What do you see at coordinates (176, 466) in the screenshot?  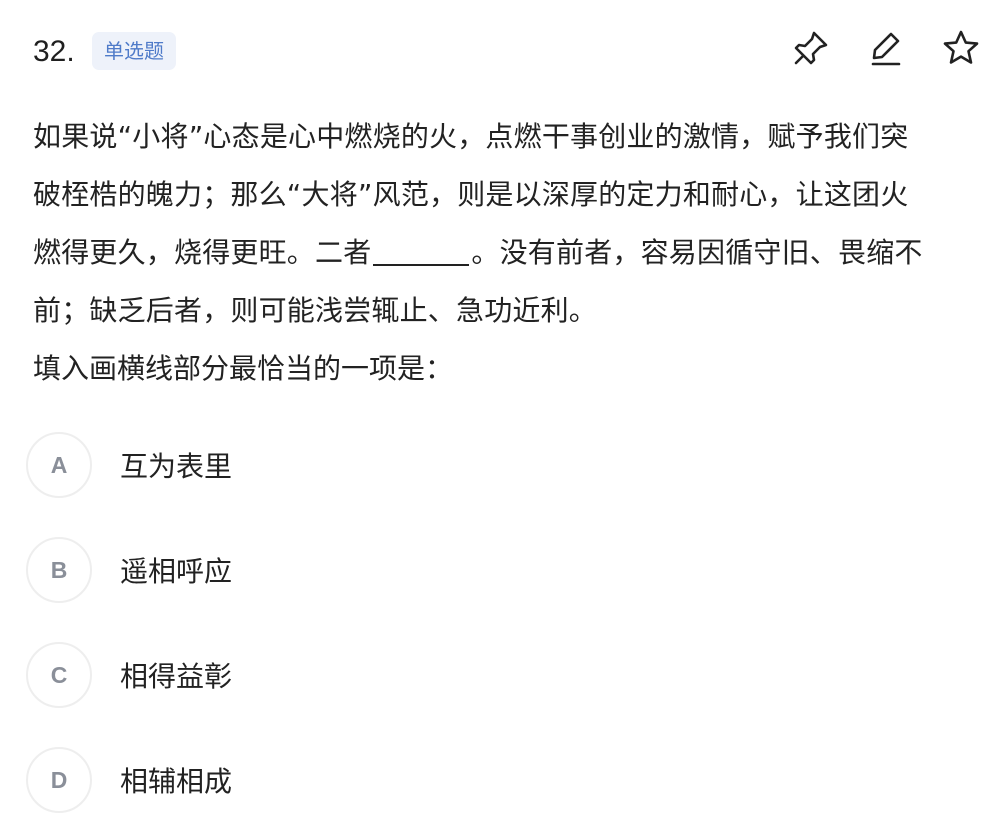 I see `option-text: 互为表里` at bounding box center [176, 466].